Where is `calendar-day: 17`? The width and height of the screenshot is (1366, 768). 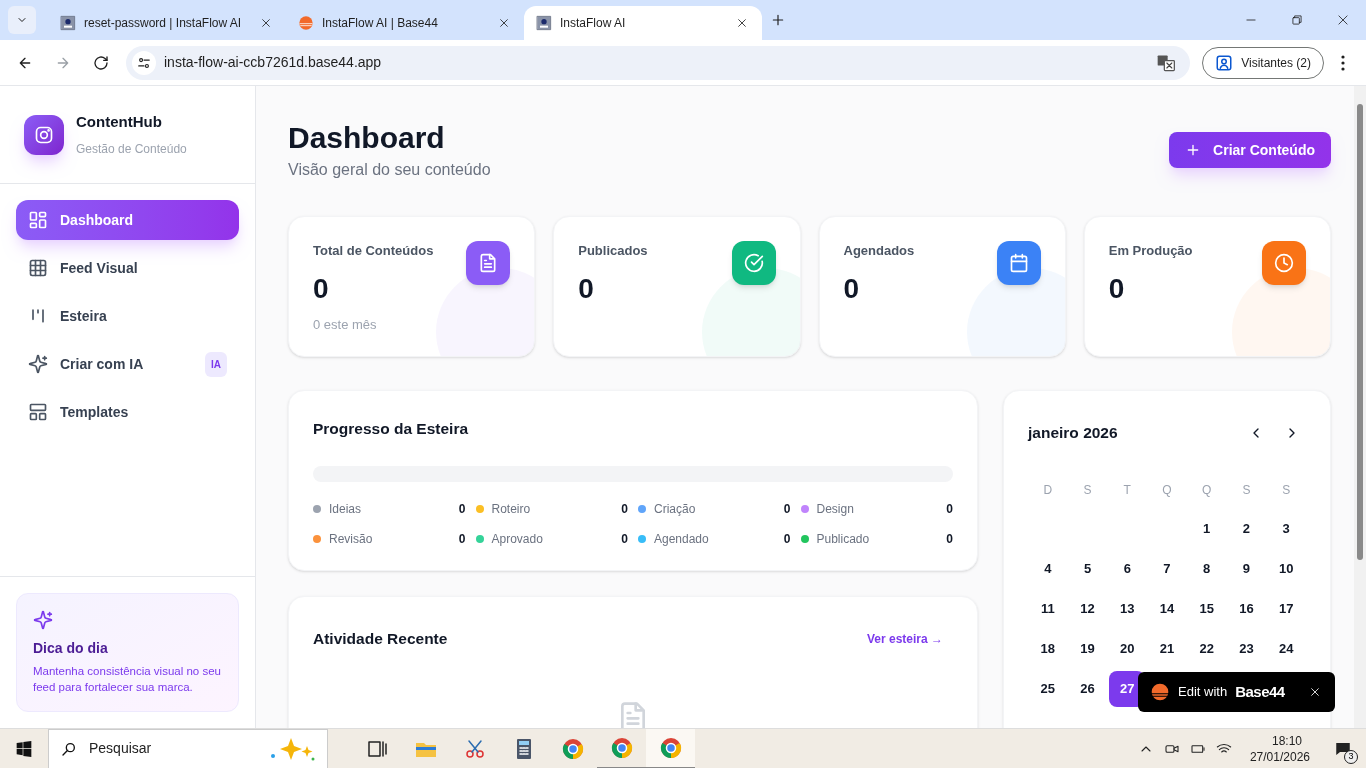
calendar-day: 17 is located at coordinates (1286, 609).